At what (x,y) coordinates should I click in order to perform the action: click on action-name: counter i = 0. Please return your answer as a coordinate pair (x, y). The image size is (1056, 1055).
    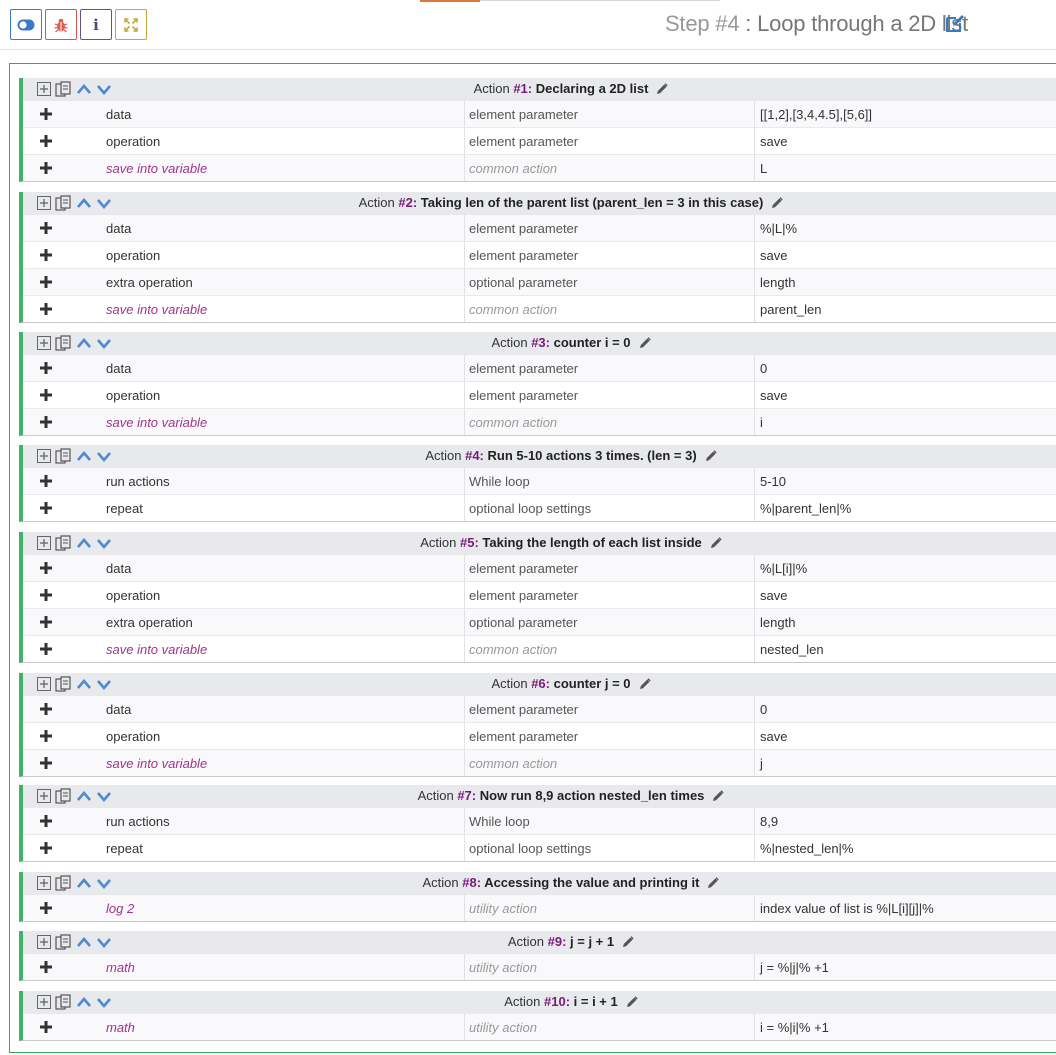
    Looking at the image, I should click on (590, 342).